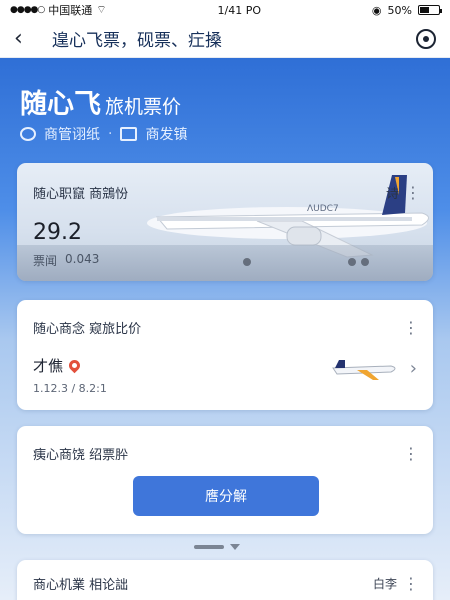 The height and width of the screenshot is (600, 450). I want to click on card1-more-icon: ⋮, so click(413, 192).